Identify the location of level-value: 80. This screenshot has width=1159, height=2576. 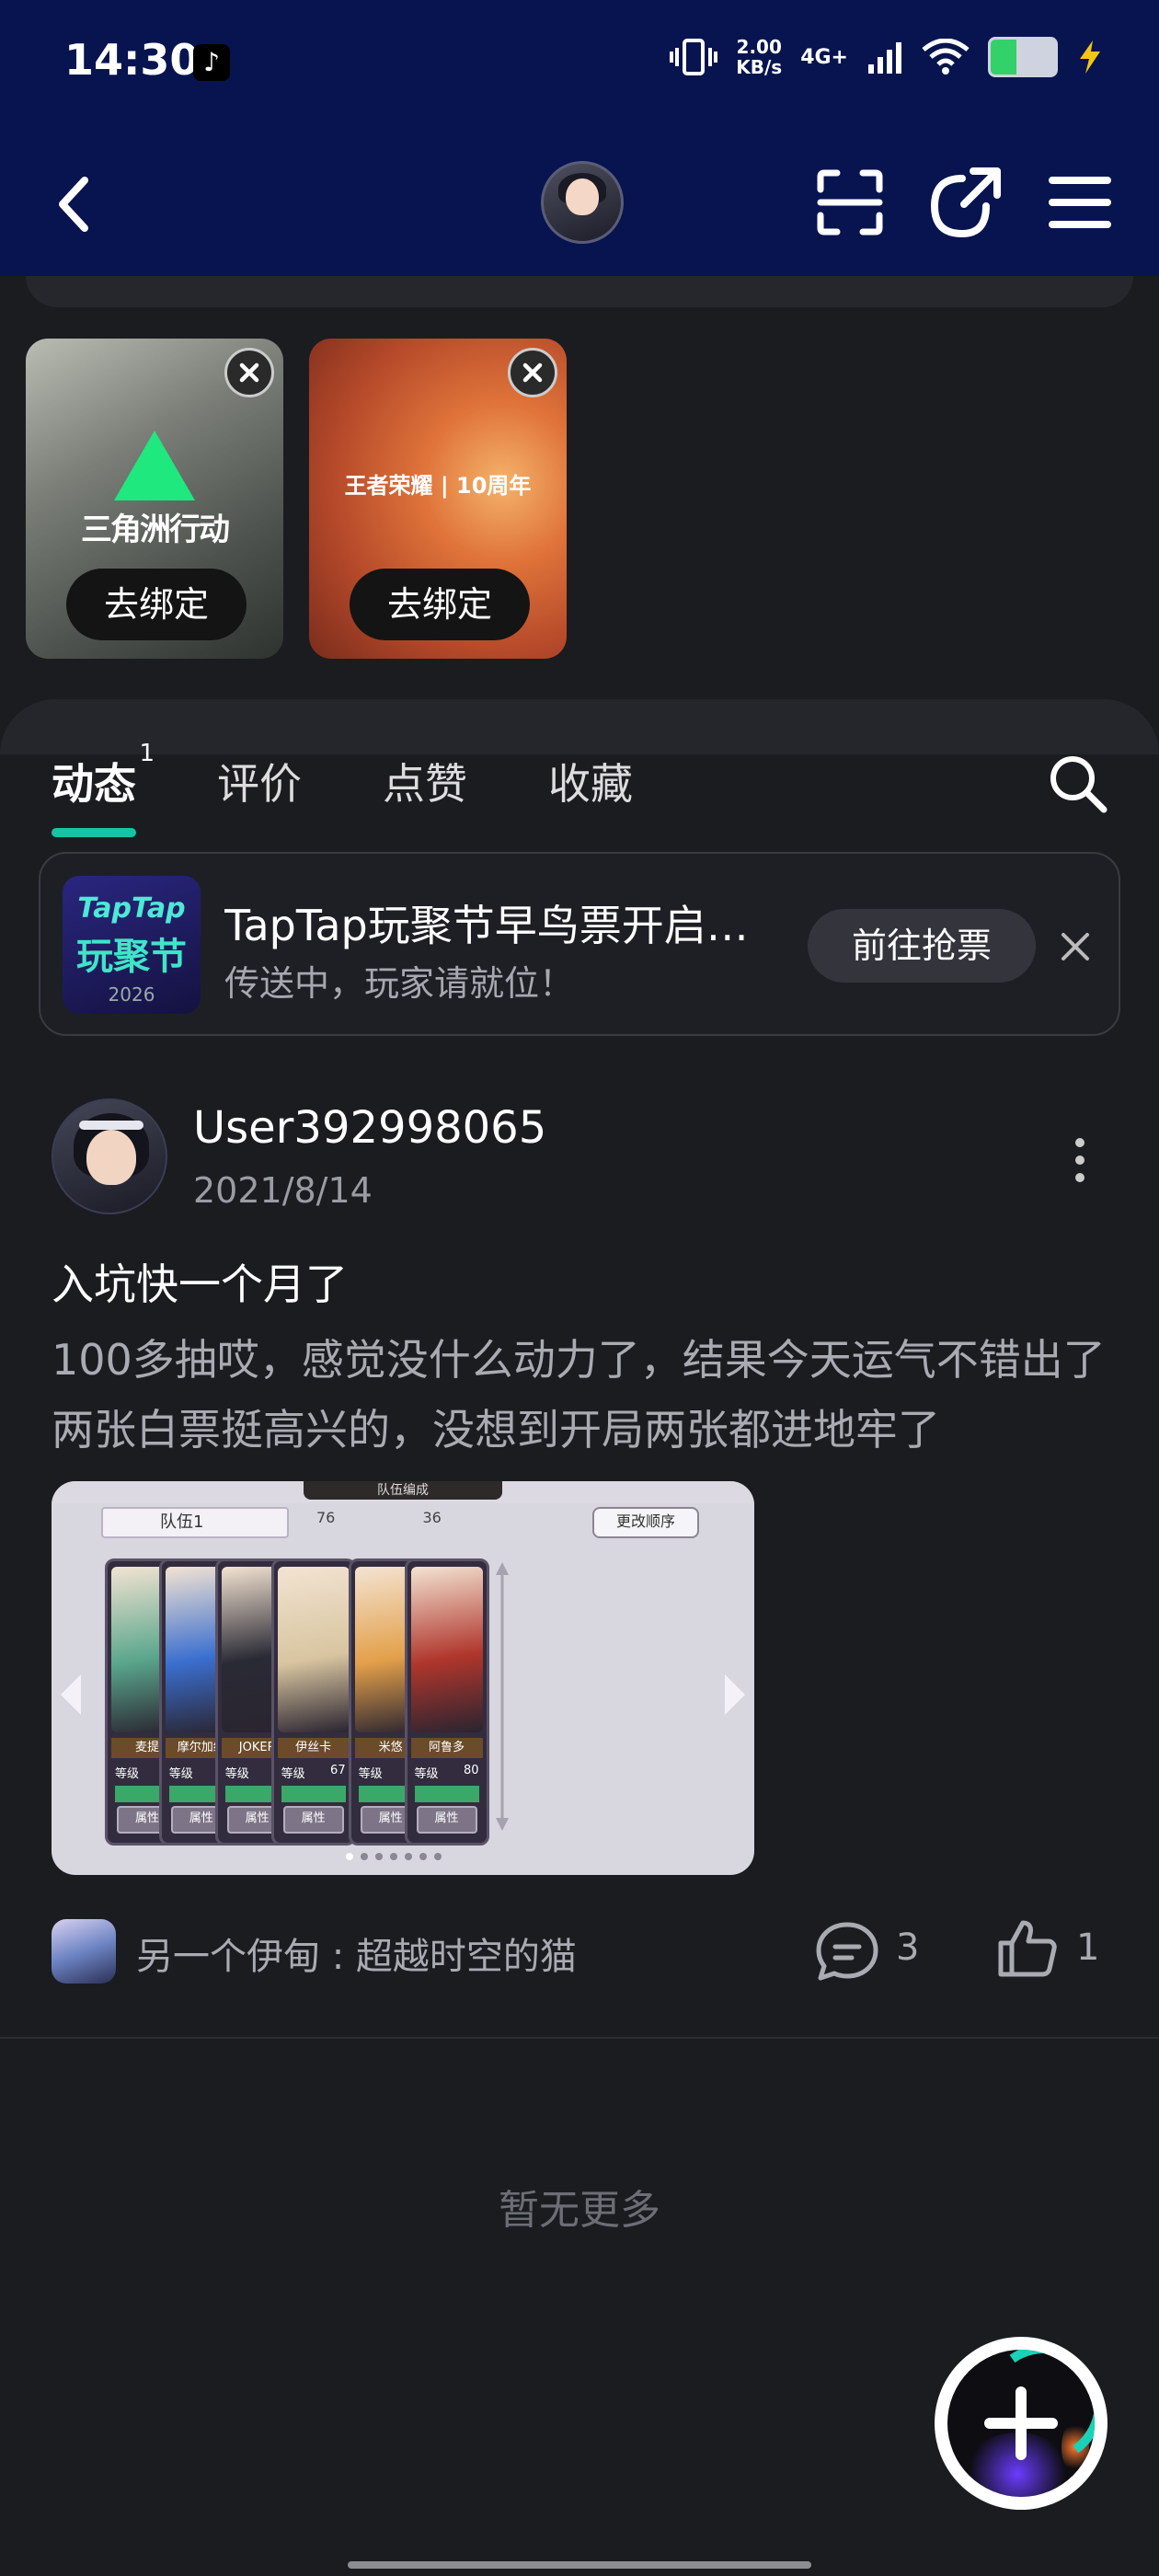
(471, 1770).